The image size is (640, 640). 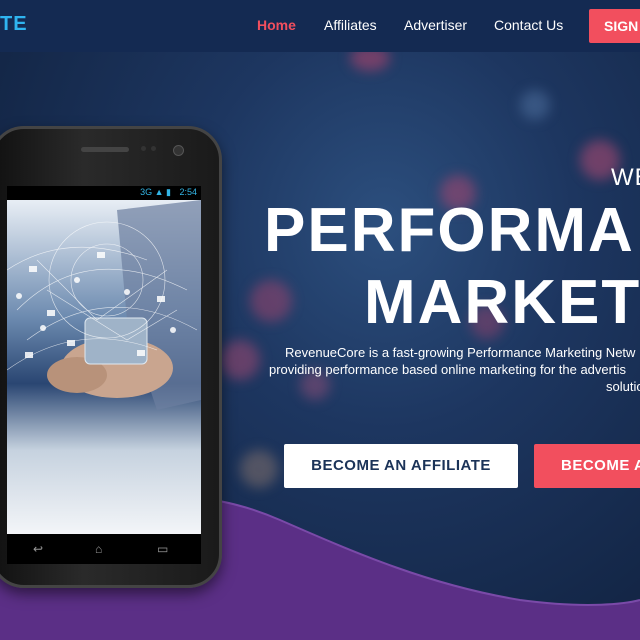 I want to click on recent-apps-icon: ▭, so click(x=163, y=549).